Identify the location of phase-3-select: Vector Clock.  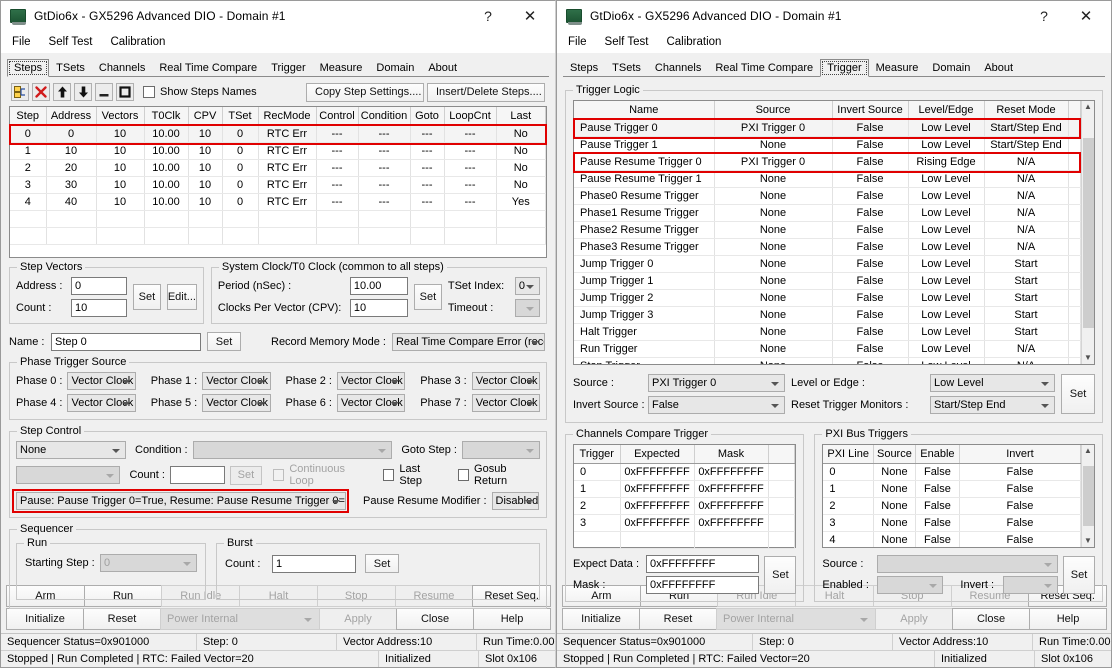
(505, 381).